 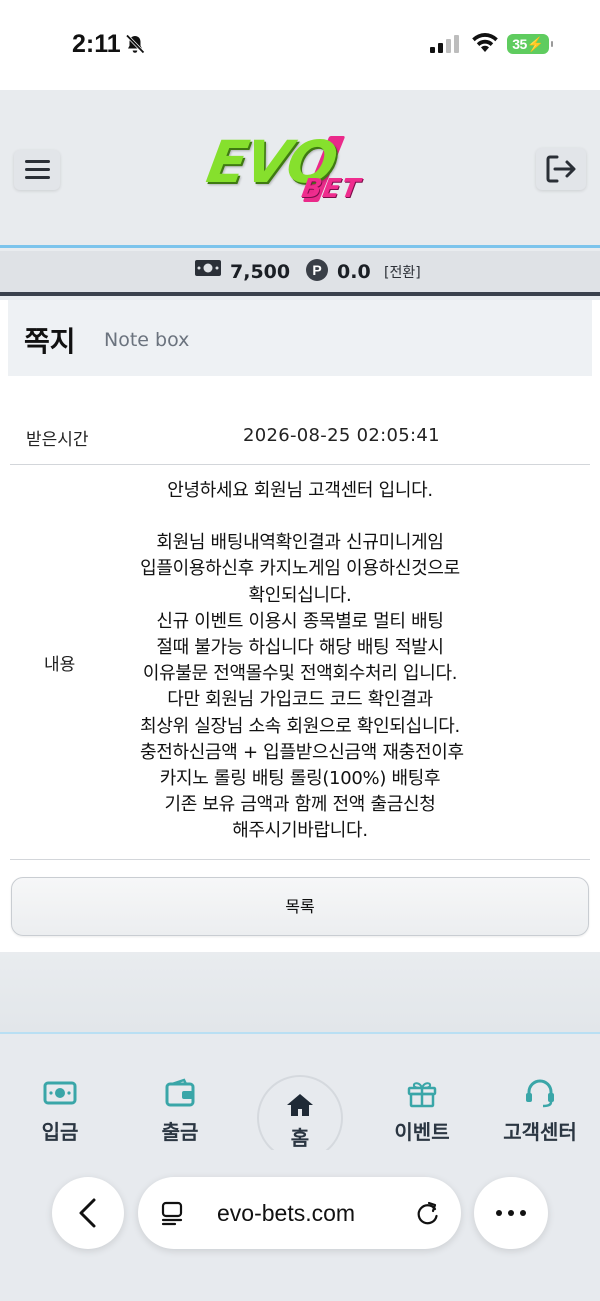 I want to click on message-line: 카지노 롤링 배팅 롤링(100%) 배팅후, so click(x=300, y=779).